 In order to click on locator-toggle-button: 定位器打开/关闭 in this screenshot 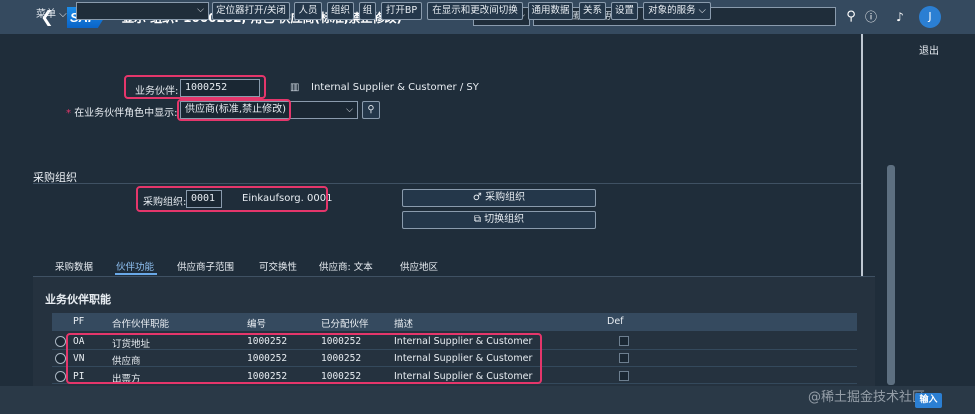, I will do `click(251, 11)`.